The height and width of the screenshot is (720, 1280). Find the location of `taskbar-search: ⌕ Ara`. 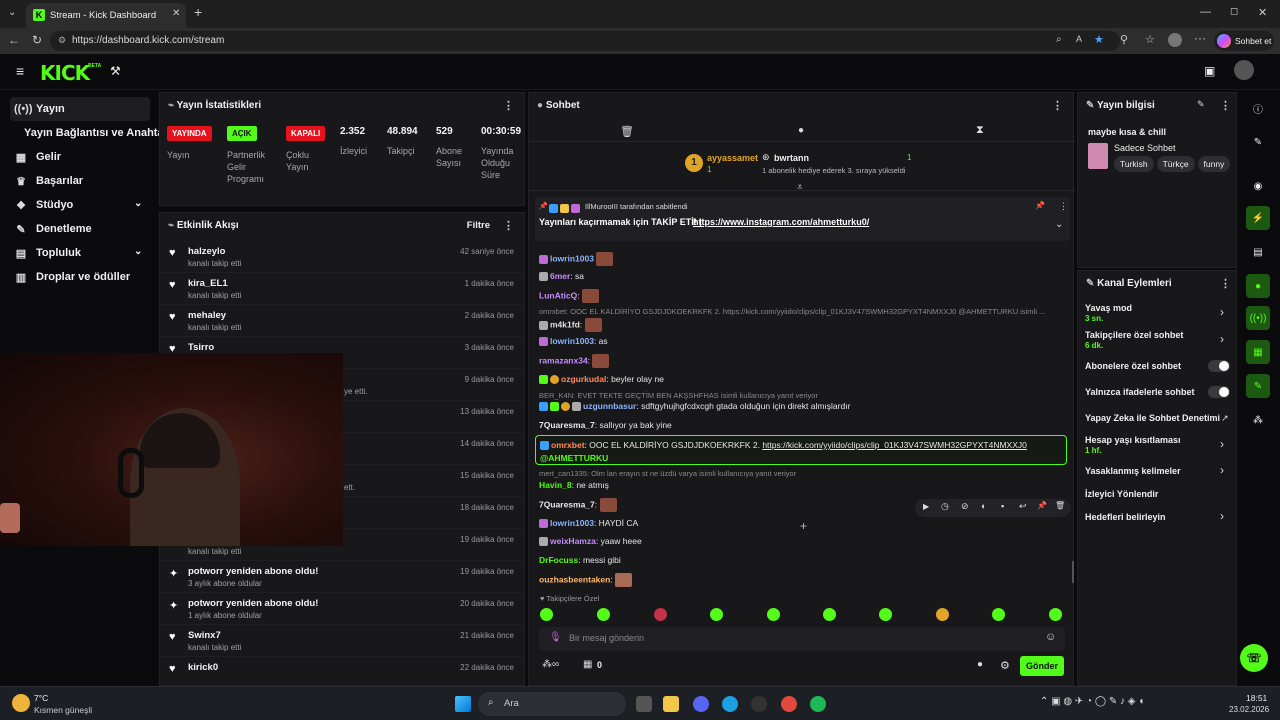

taskbar-search: ⌕ Ara is located at coordinates (552, 704).